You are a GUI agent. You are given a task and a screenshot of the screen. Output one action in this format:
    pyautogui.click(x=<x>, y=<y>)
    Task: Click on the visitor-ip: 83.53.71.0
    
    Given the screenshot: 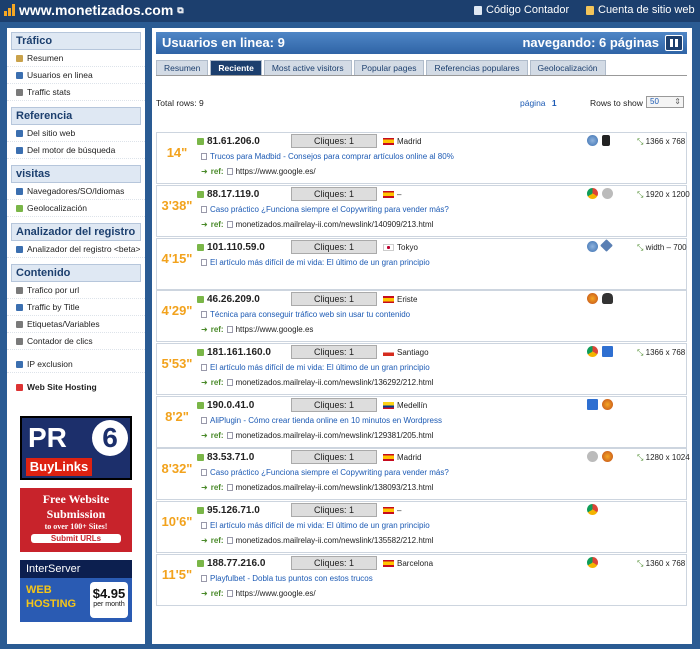 What is the action you would take?
    pyautogui.click(x=225, y=457)
    